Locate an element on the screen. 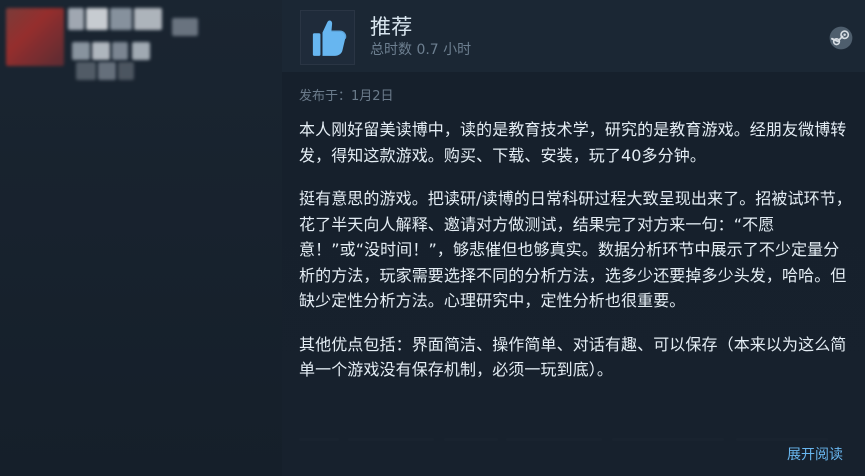  reviewer-info-blurred is located at coordinates (110, 44).